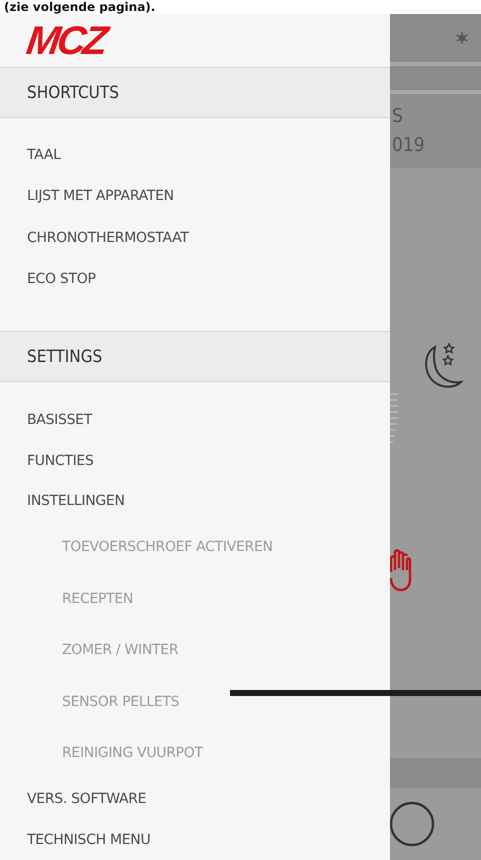  Describe the element at coordinates (195, 92) in the screenshot. I see `section-header: SHORTCUTS` at that location.